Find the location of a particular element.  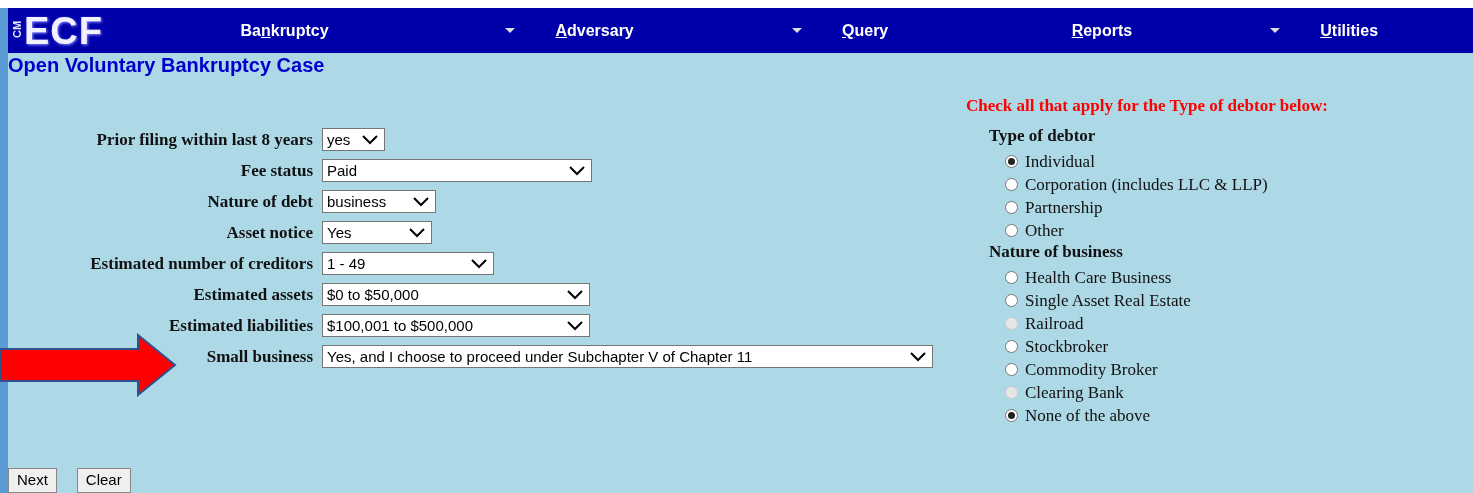

option-label: Clearing Bank is located at coordinates (1074, 392).